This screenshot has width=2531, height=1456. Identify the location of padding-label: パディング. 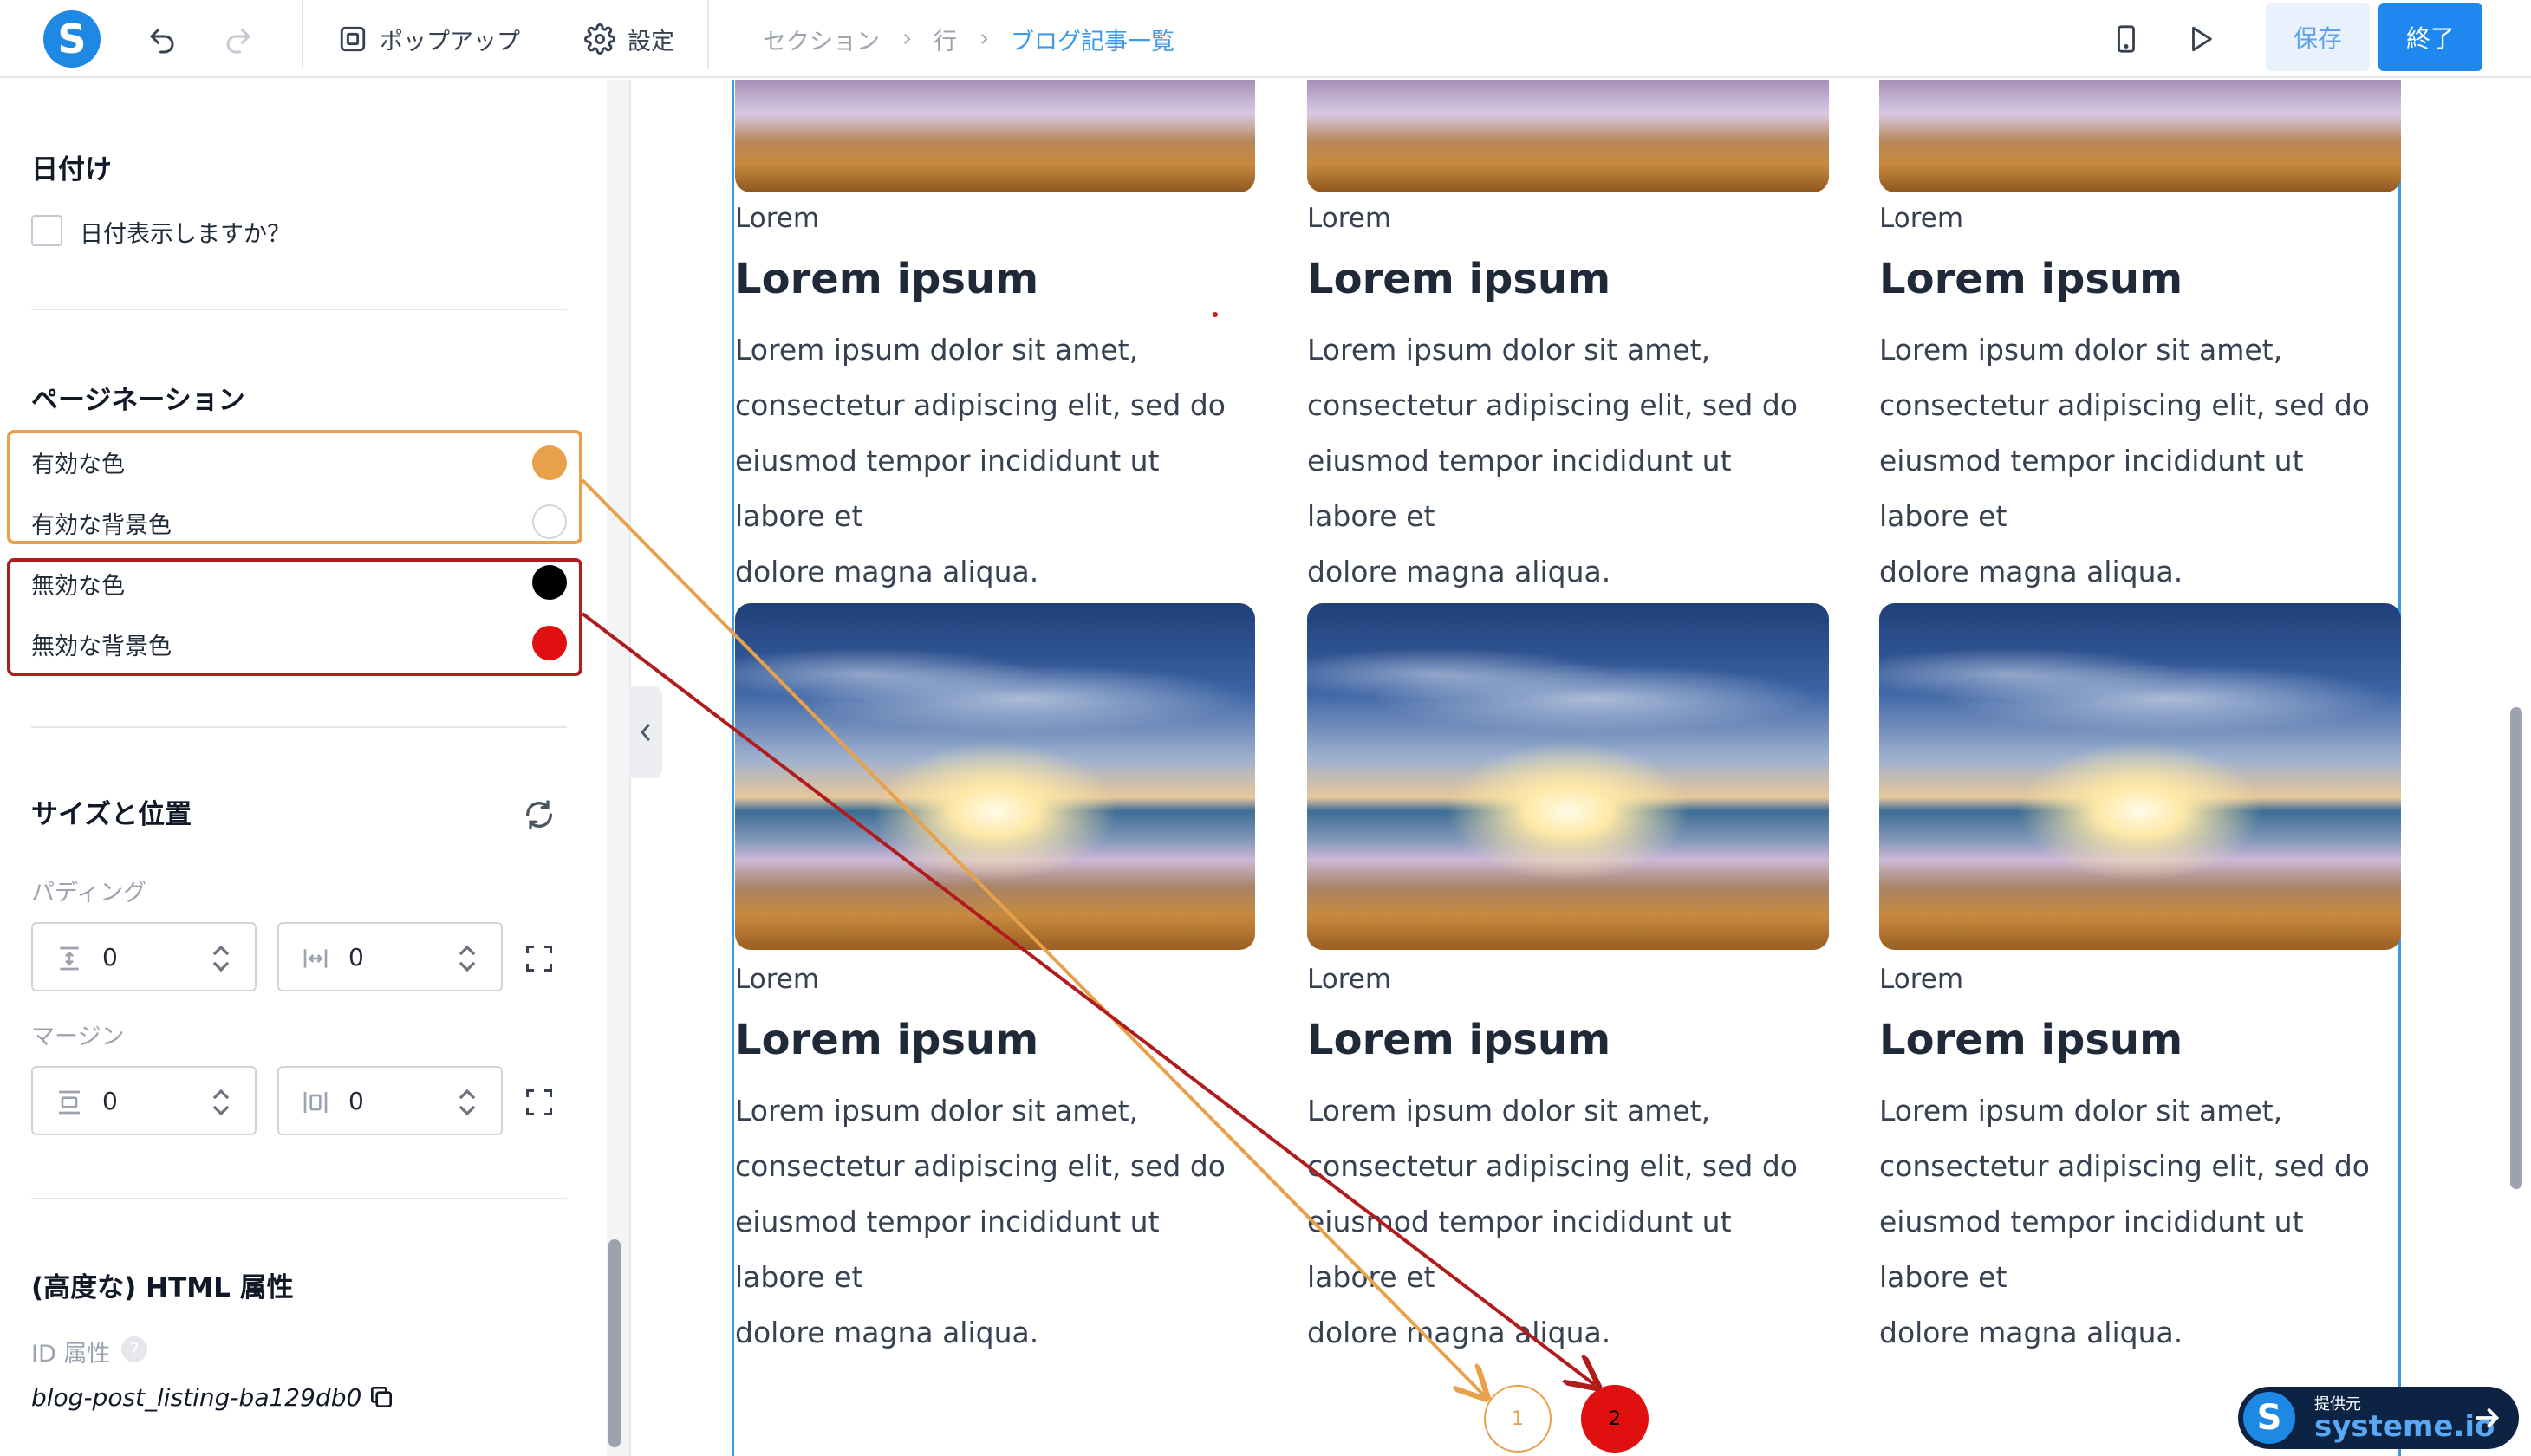
(89, 893).